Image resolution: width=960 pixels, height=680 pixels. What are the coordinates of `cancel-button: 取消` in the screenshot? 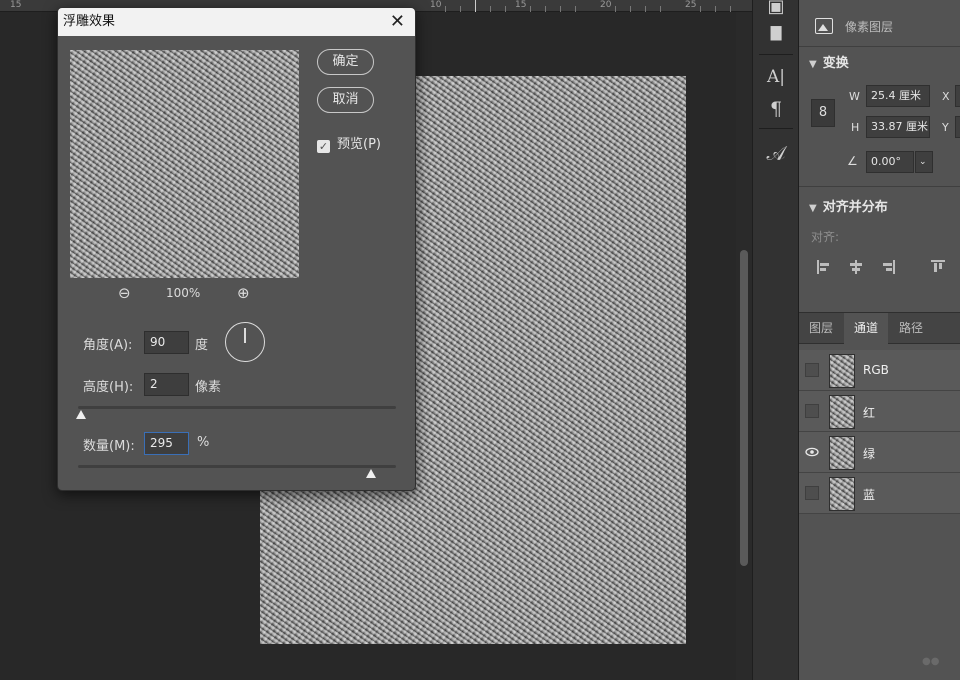 It's located at (345, 100).